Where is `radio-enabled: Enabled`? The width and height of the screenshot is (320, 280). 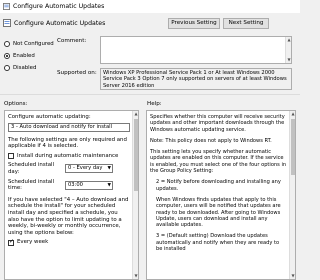 radio-enabled: Enabled is located at coordinates (19, 56).